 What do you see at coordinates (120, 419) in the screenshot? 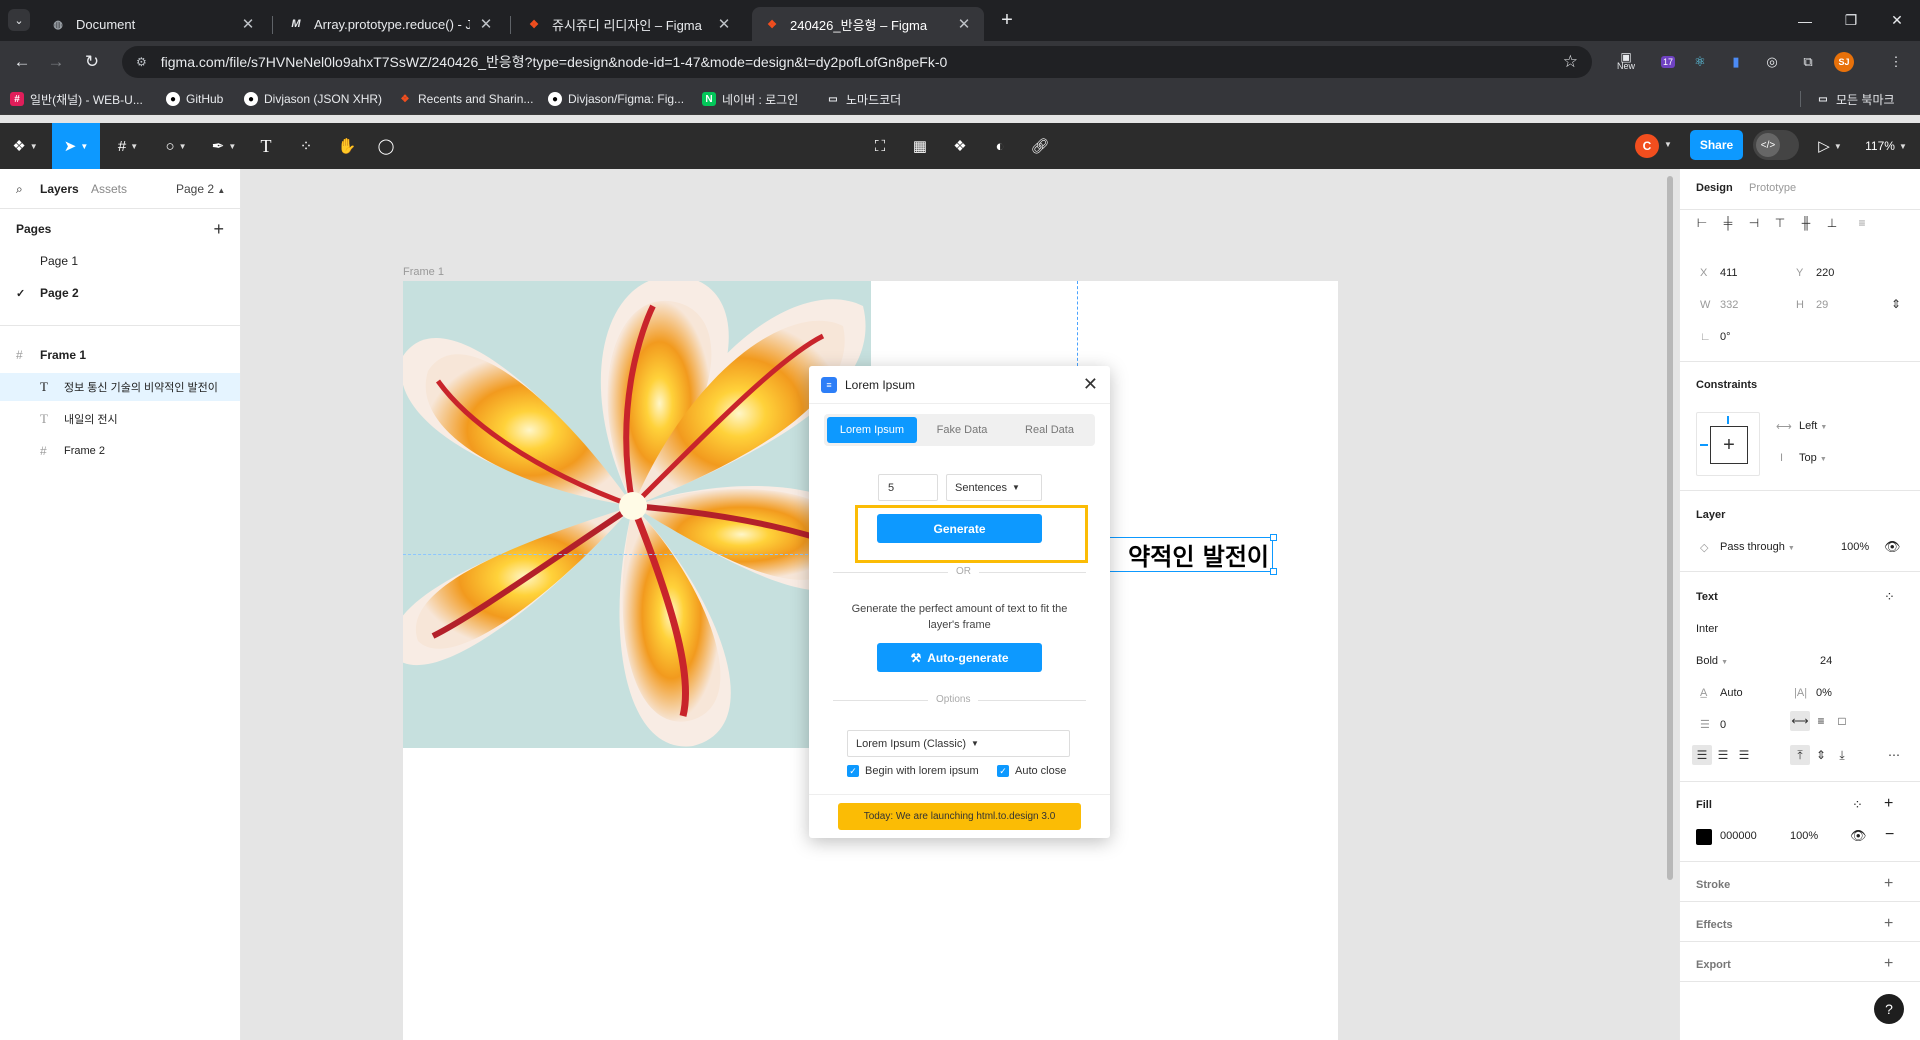
I see `layer-text-tomorrow: T 내일의 전시` at bounding box center [120, 419].